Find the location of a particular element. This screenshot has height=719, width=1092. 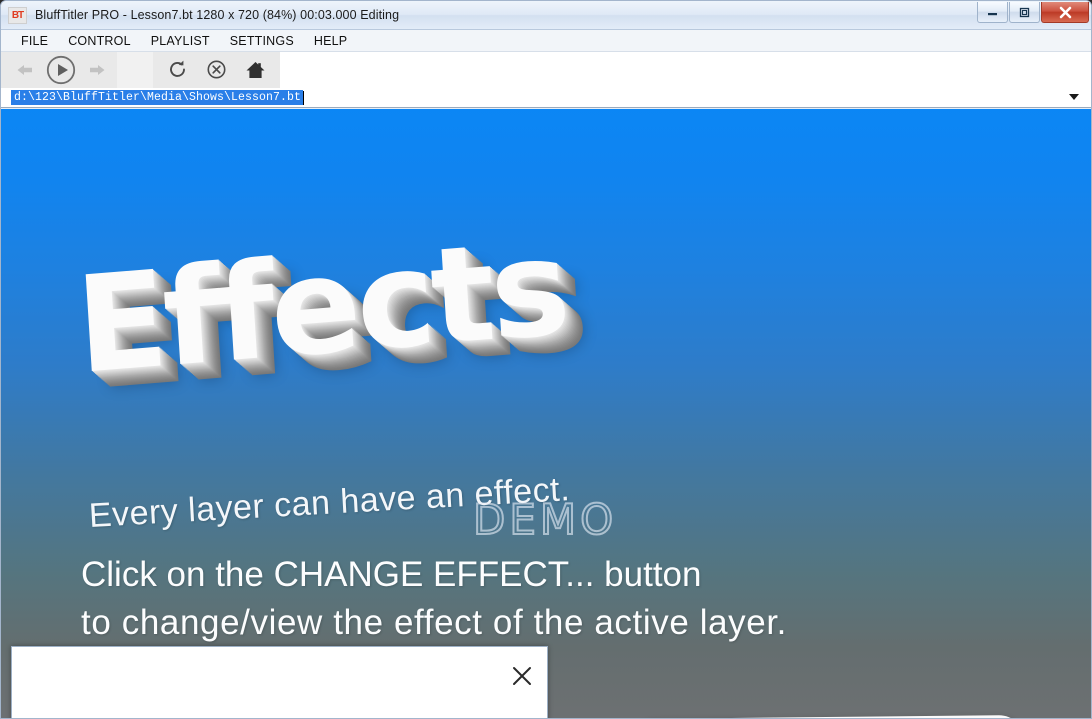

stop-circle-icon is located at coordinates (216, 69).